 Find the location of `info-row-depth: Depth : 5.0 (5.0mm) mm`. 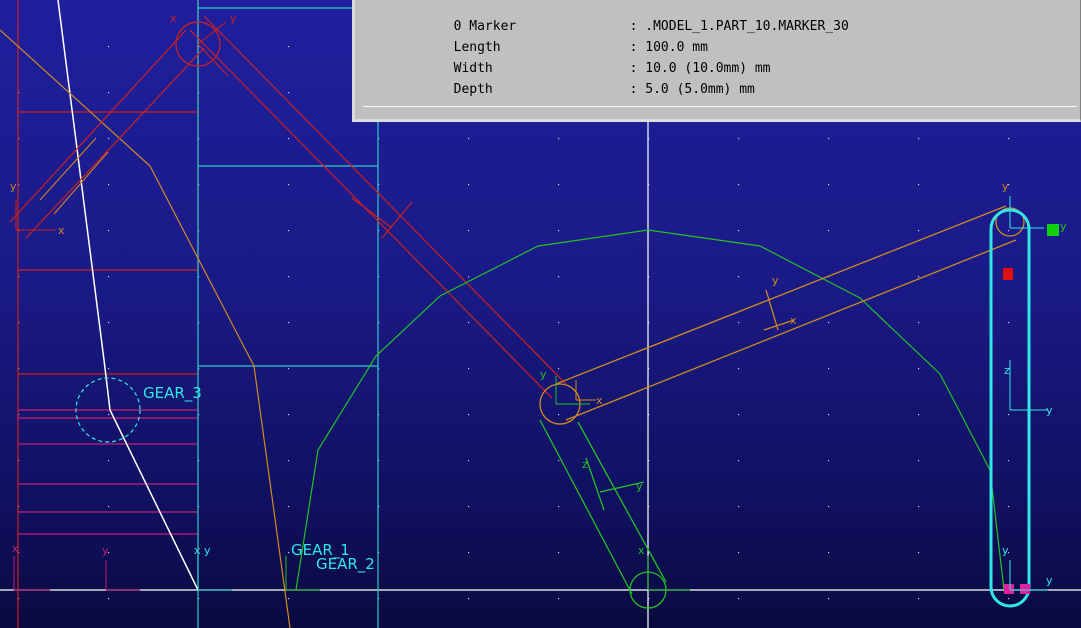

info-row-depth: Depth : 5.0 (5.0mm) mm is located at coordinates (573, 89).